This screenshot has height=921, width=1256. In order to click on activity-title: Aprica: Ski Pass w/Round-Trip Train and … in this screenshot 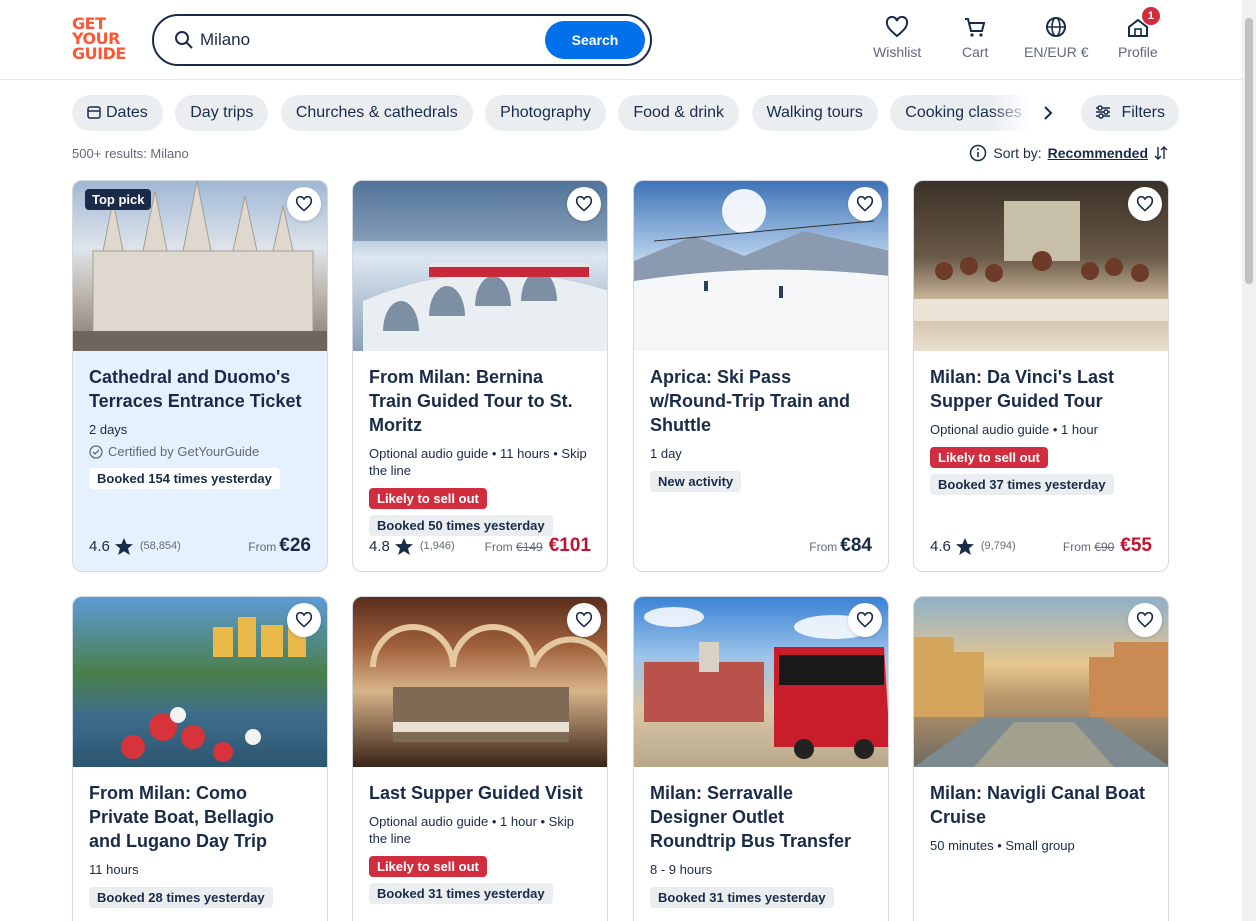, I will do `click(761, 401)`.